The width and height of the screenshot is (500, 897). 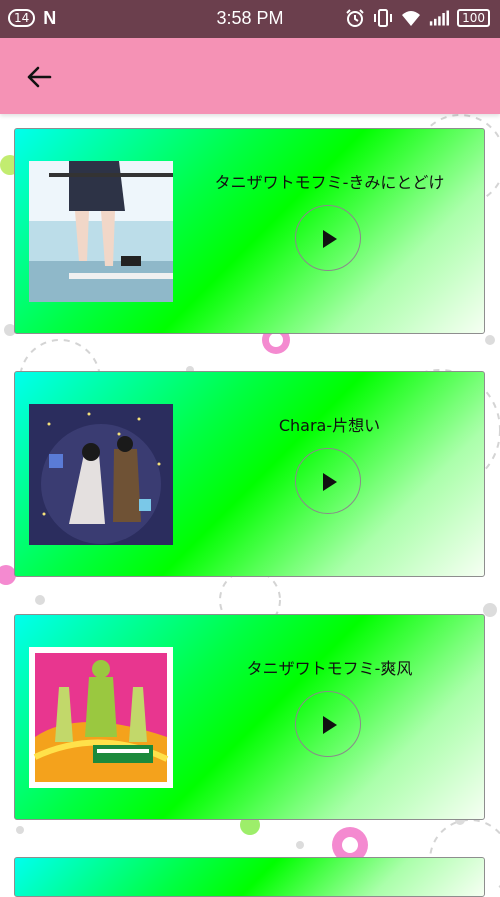 I want to click on battery-indicator: 100, so click(x=473, y=18).